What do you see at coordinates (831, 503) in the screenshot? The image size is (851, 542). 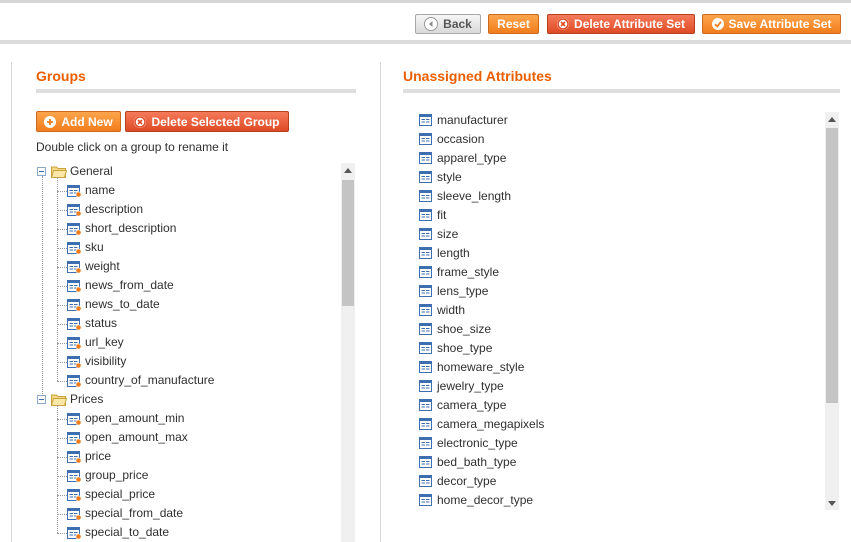 I see `scroll-down-arrow-icon` at bounding box center [831, 503].